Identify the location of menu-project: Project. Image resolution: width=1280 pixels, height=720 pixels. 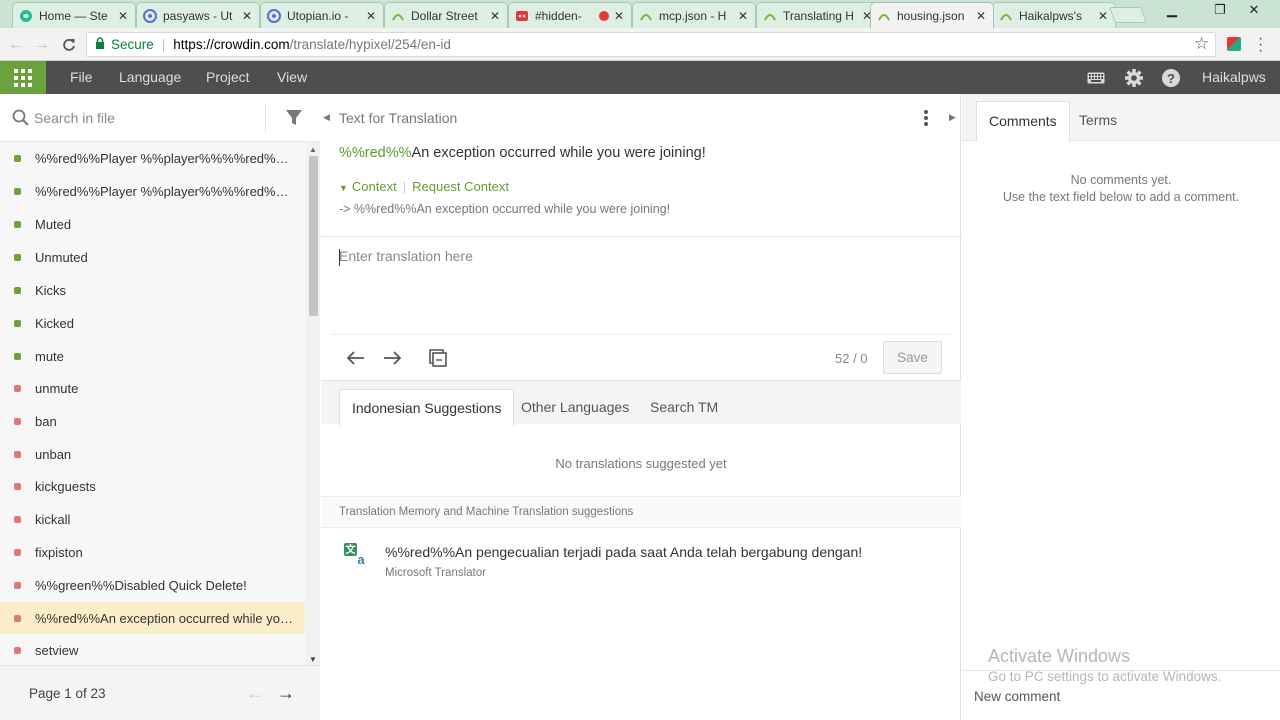
(228, 77).